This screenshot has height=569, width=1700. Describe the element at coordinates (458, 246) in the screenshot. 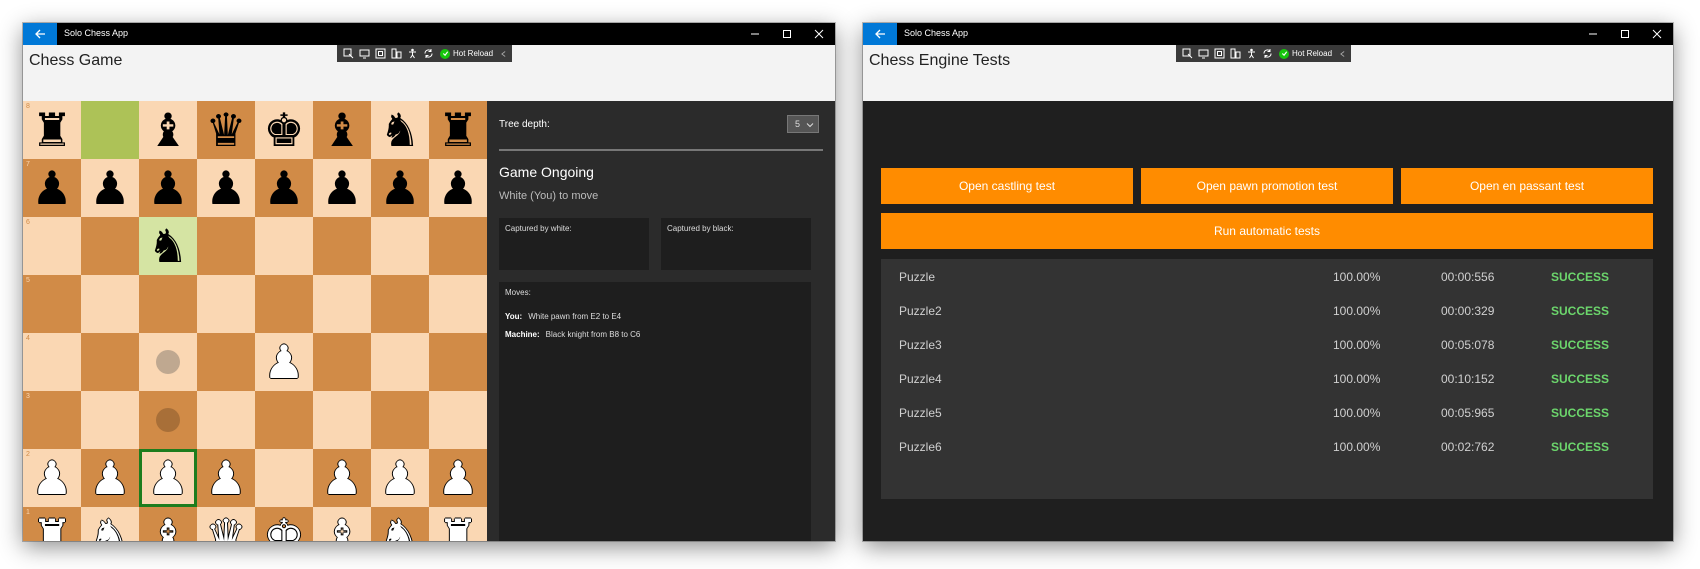

I see `square-h6` at that location.